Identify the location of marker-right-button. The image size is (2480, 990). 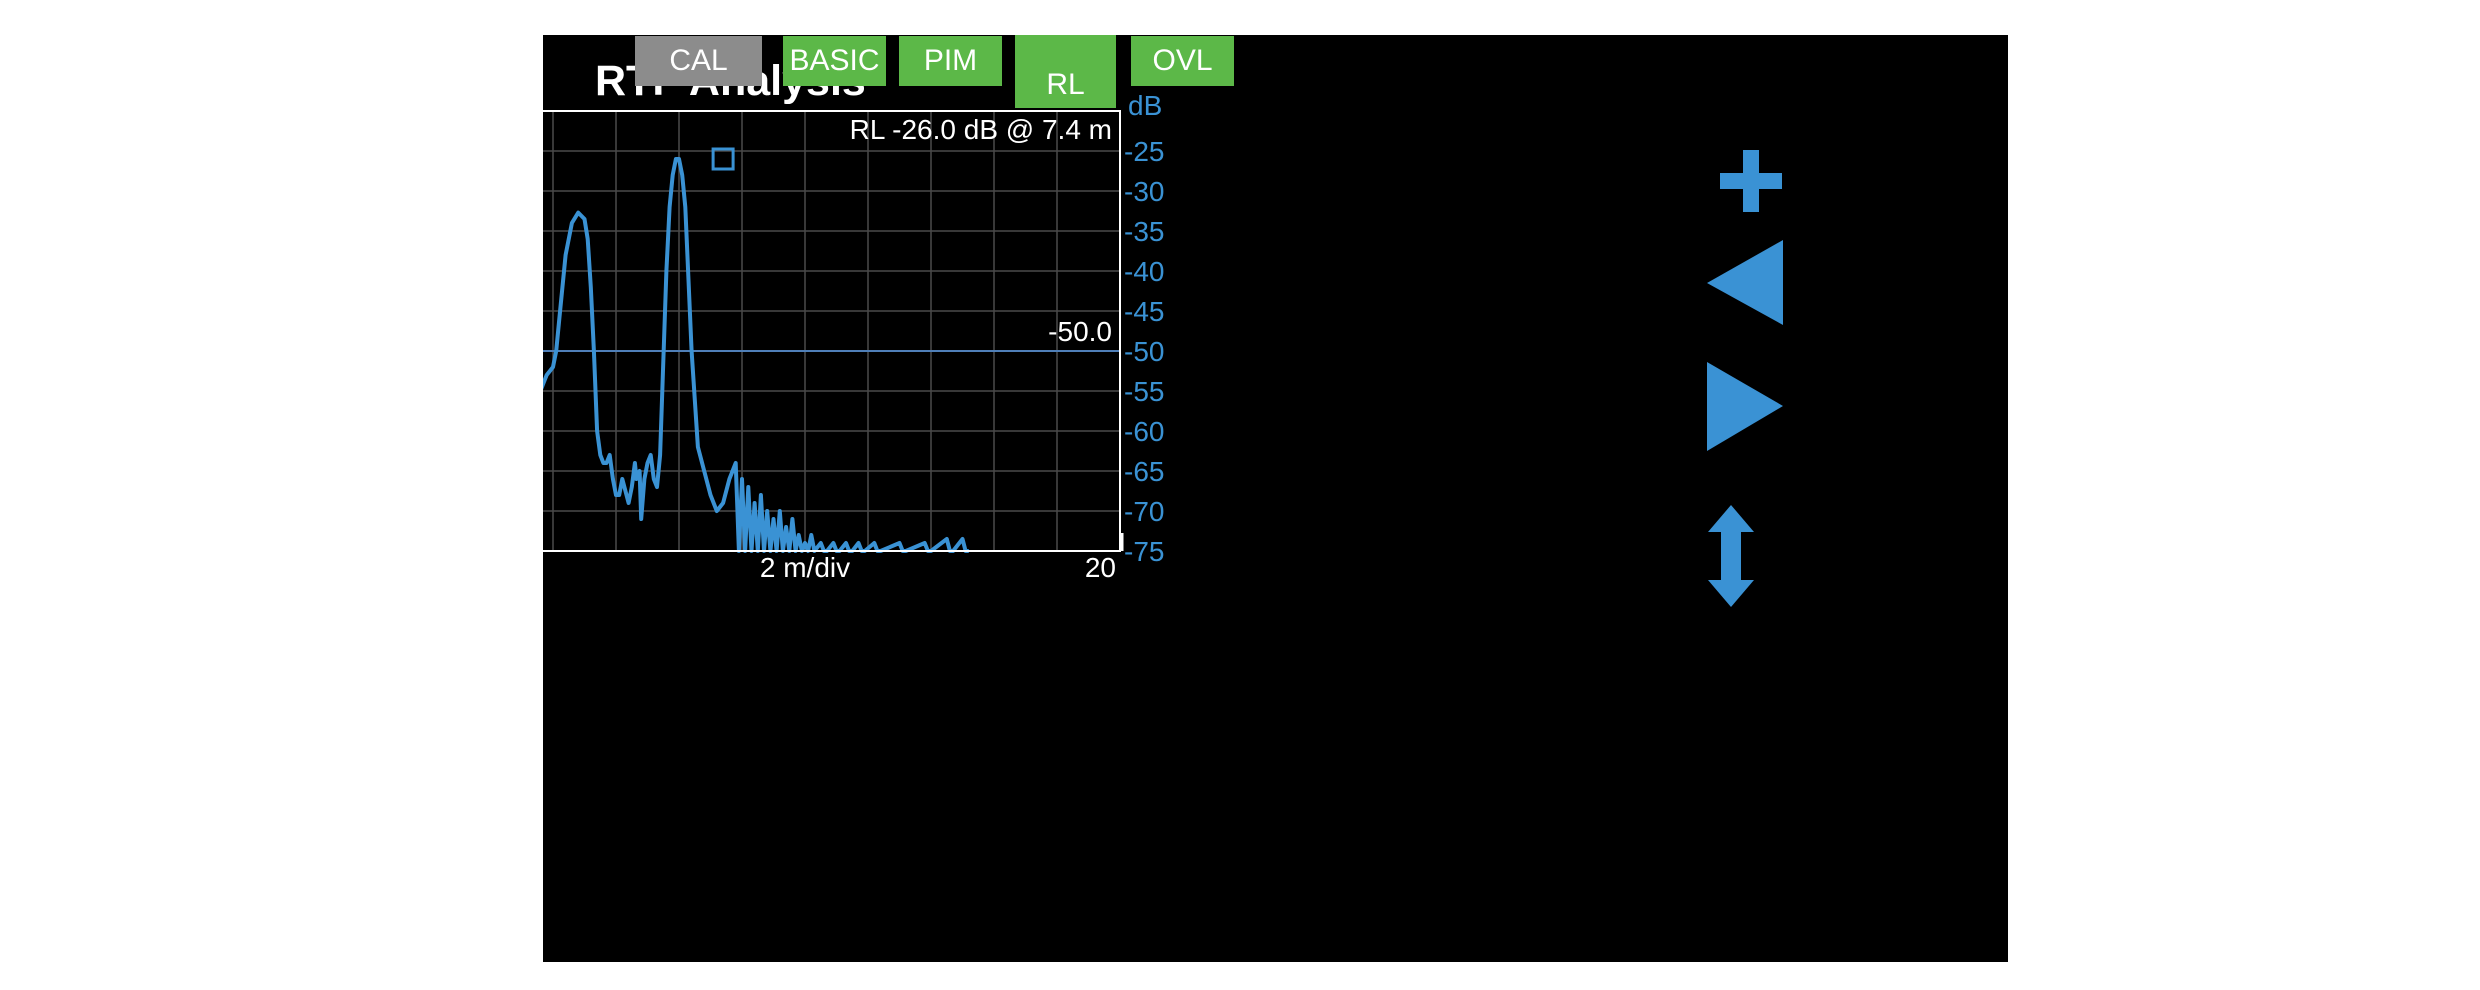
(1745, 406).